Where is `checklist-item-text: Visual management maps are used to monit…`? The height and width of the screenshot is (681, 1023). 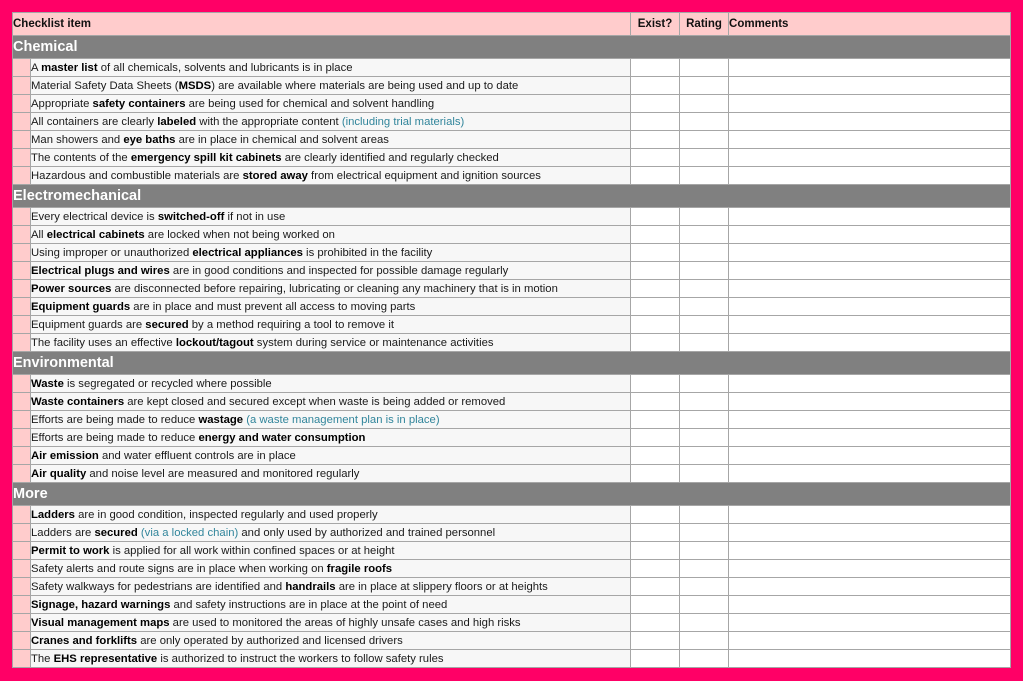 checklist-item-text: Visual management maps are used to monit… is located at coordinates (330, 622).